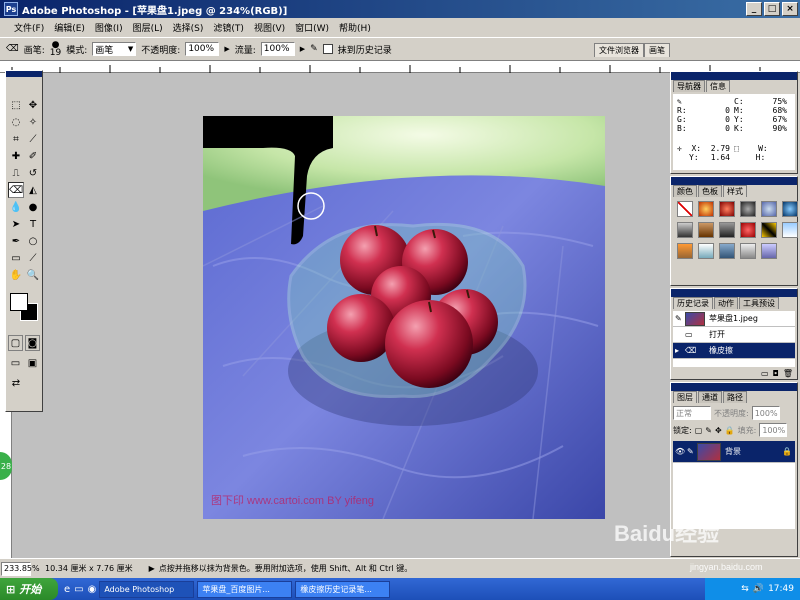 The width and height of the screenshot is (800, 600). Describe the element at coordinates (657, 50) in the screenshot. I see `tab-brushes: 画笔` at that location.